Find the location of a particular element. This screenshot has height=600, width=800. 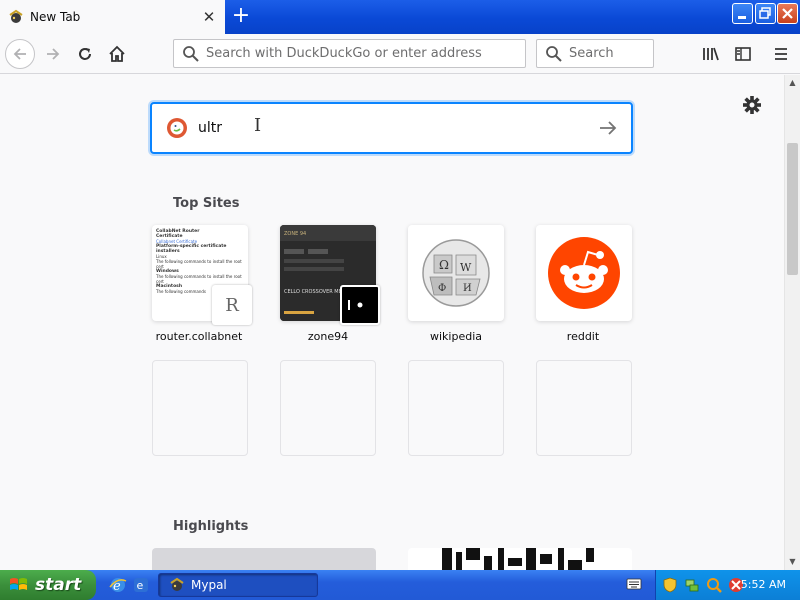

search-input is located at coordinates (611, 53).